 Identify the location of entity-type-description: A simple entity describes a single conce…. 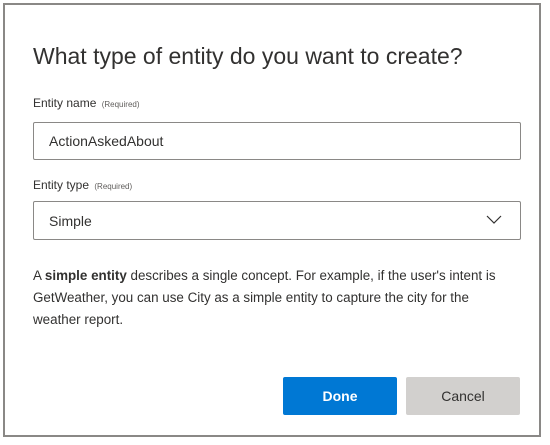
(276, 298).